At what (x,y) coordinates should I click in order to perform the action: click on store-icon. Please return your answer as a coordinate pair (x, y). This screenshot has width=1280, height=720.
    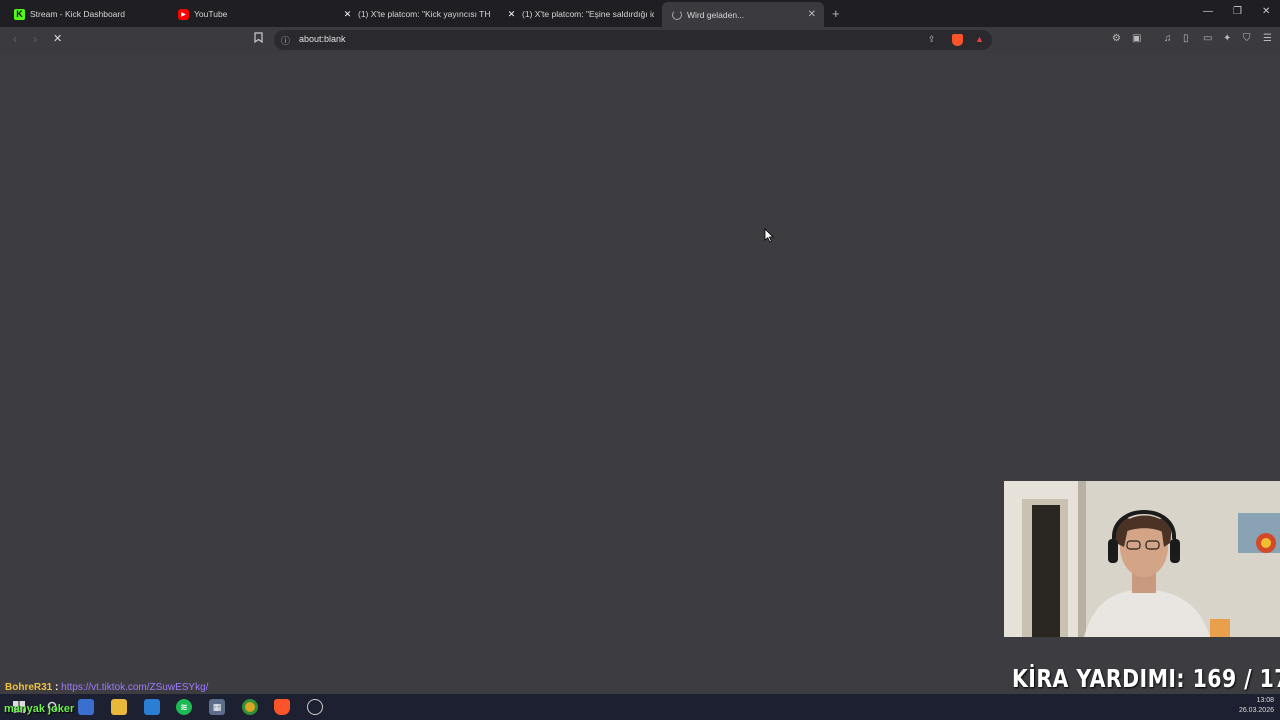
    Looking at the image, I should click on (152, 707).